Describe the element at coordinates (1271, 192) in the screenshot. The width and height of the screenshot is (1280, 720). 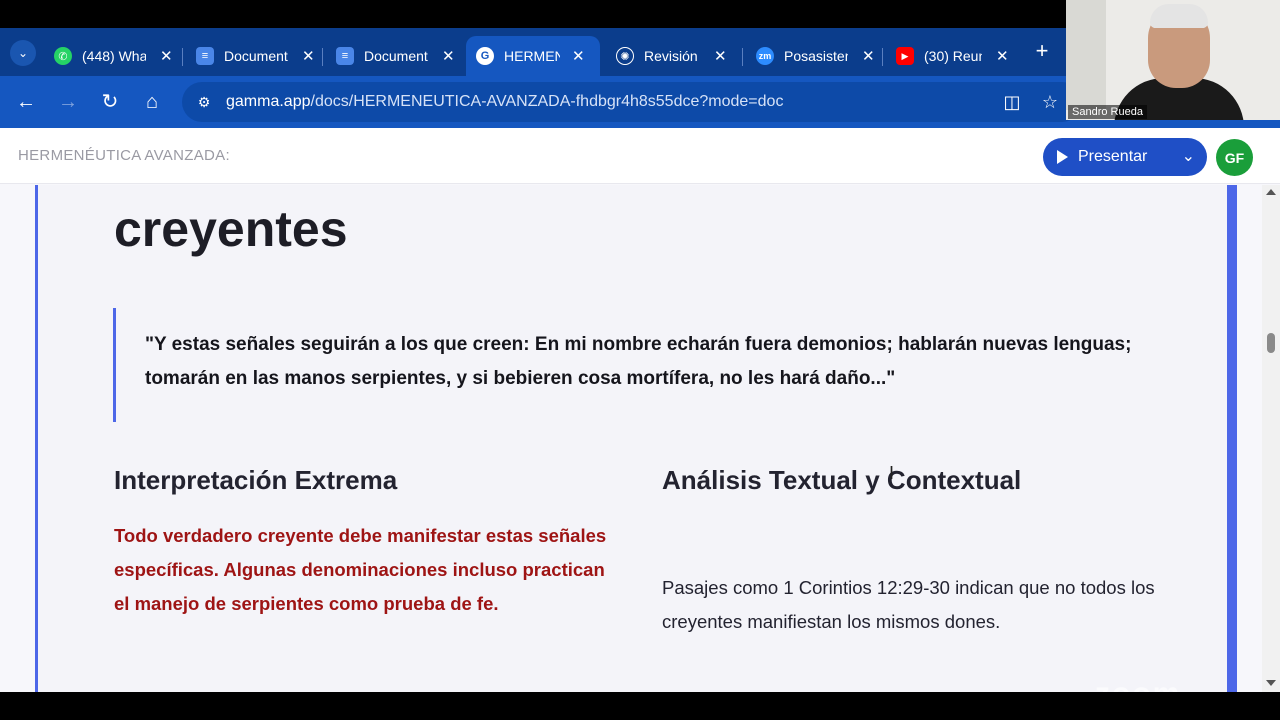
I see `scroll-up-icon` at that location.